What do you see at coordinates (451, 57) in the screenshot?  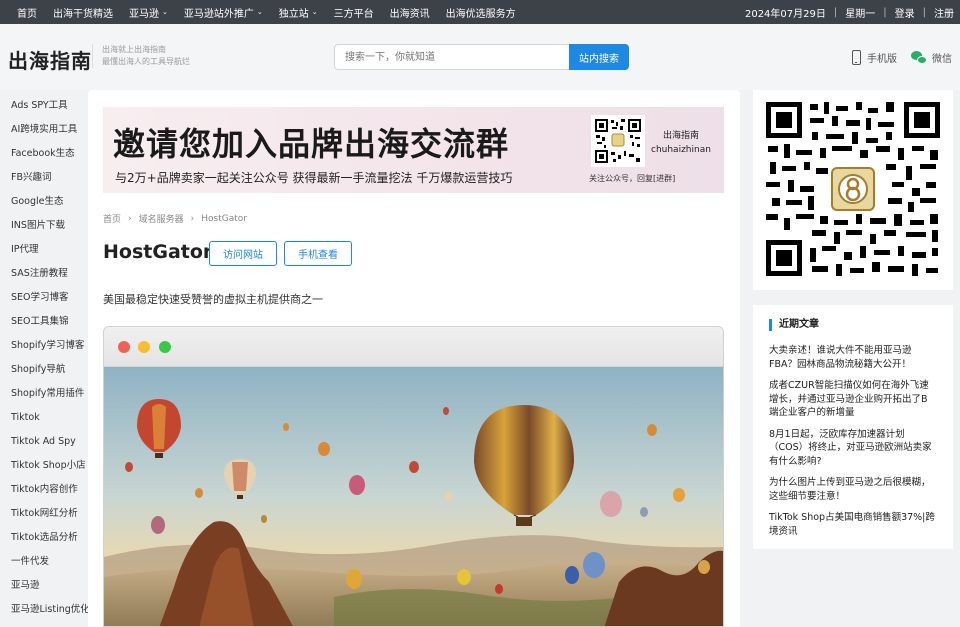 I see `search-input` at bounding box center [451, 57].